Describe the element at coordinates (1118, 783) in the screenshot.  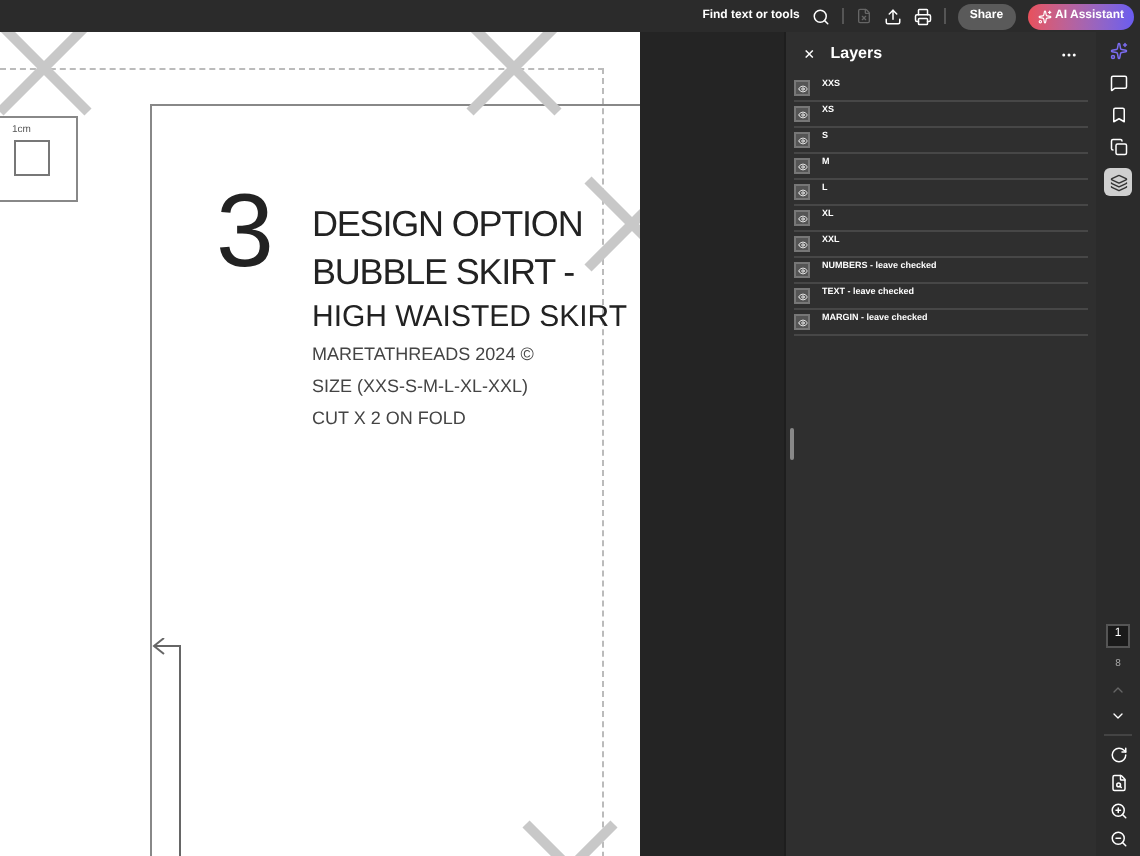
I see `document-search-icon` at that location.